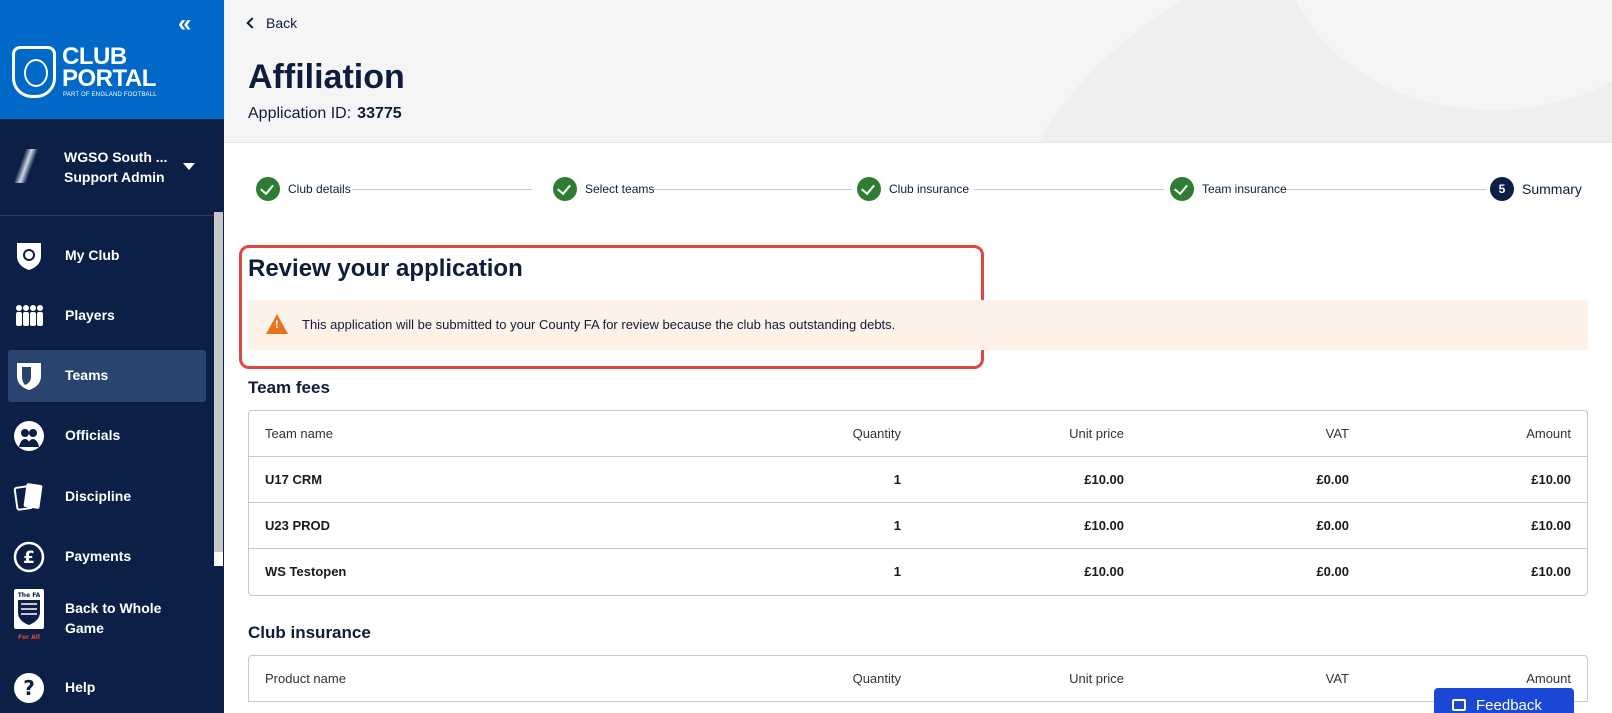  I want to click on club-insurance-title: Club insurance, so click(309, 632).